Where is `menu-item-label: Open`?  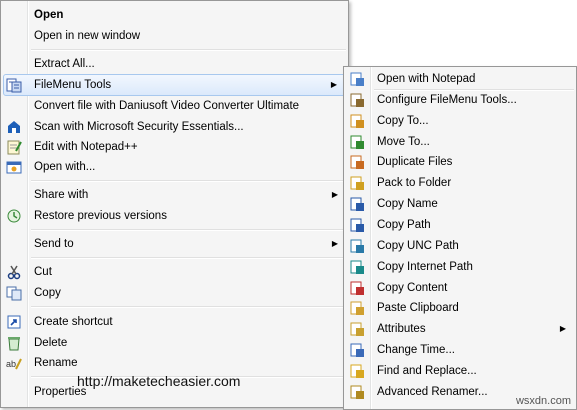 menu-item-label: Open is located at coordinates (49, 15).